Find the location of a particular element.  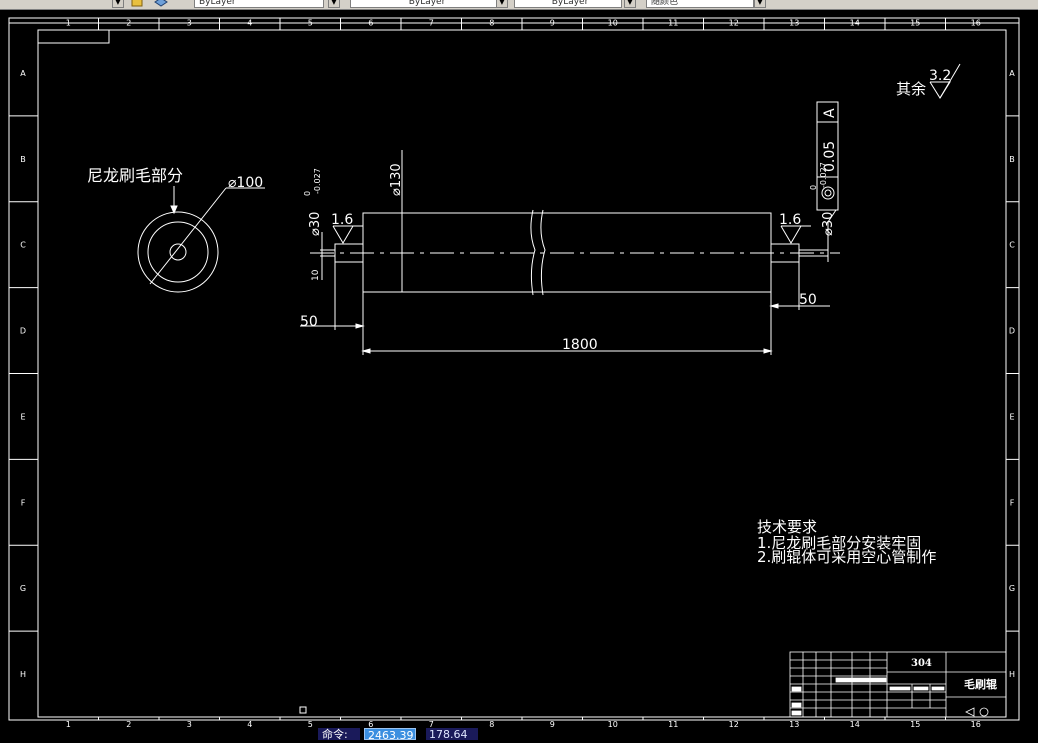

tolerance-frame-value: 0.05 is located at coordinates (830, 156).